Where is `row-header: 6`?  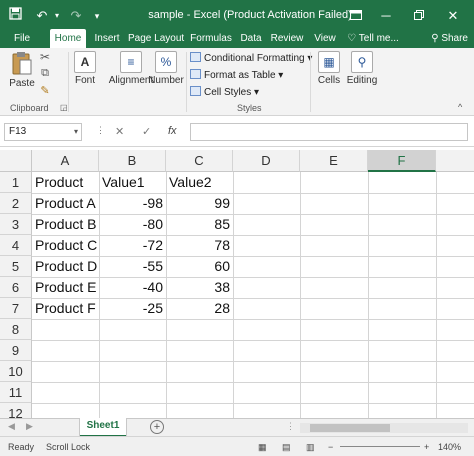
row-header: 6 is located at coordinates (16, 287).